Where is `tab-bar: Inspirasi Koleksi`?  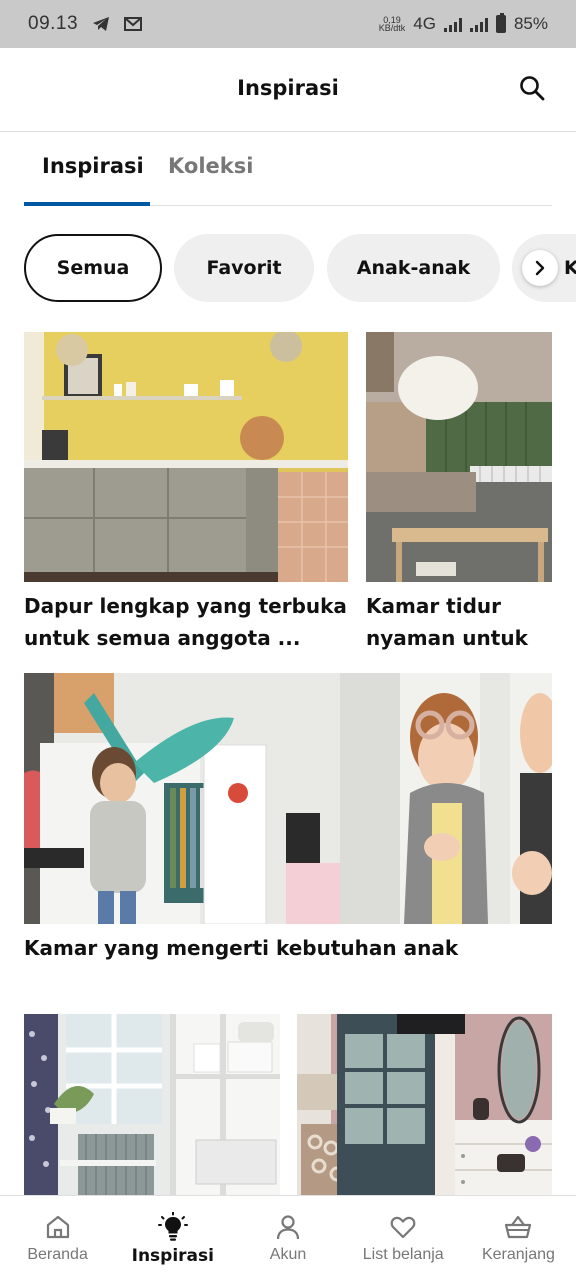
tab-bar: Inspirasi Koleksi is located at coordinates (288, 169).